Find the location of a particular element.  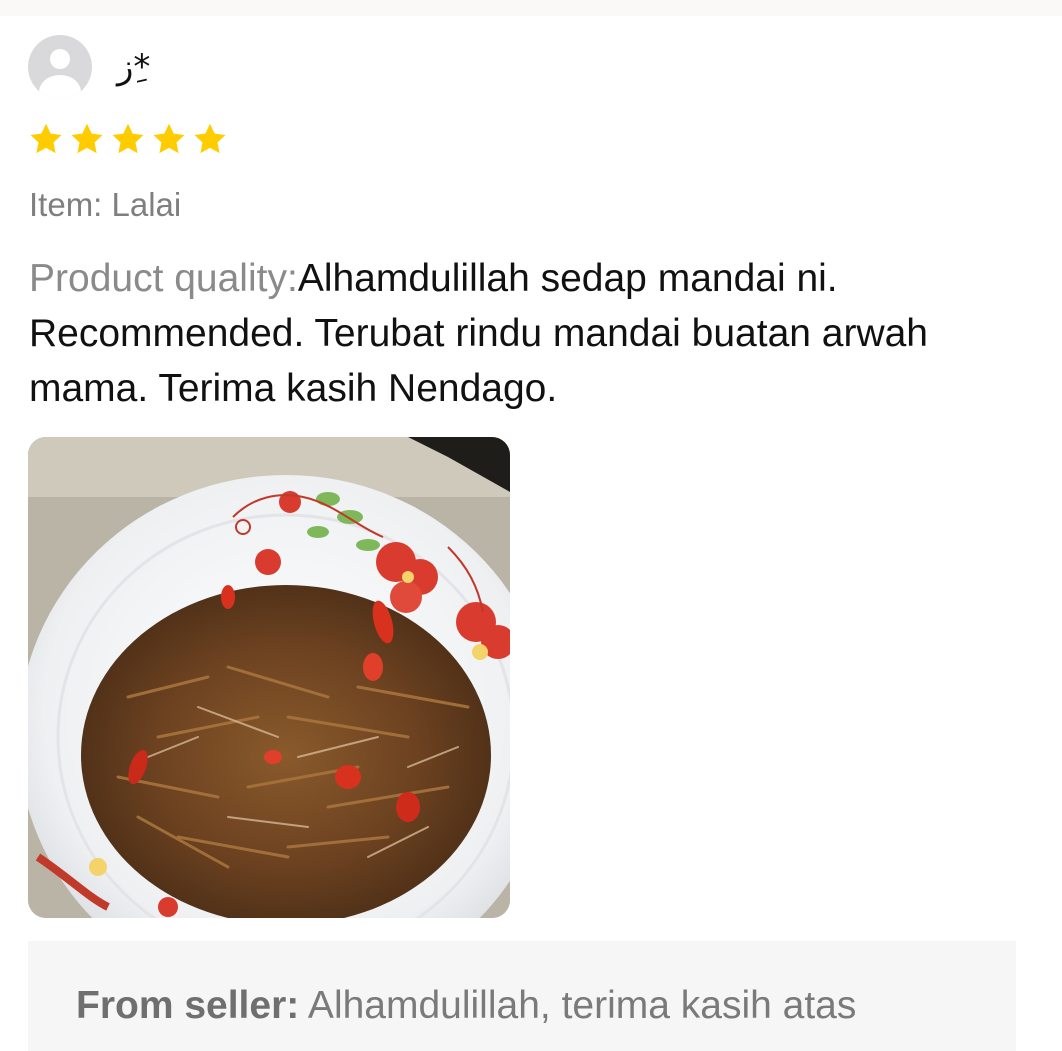

avatar-body-shape is located at coordinates (60, 87).